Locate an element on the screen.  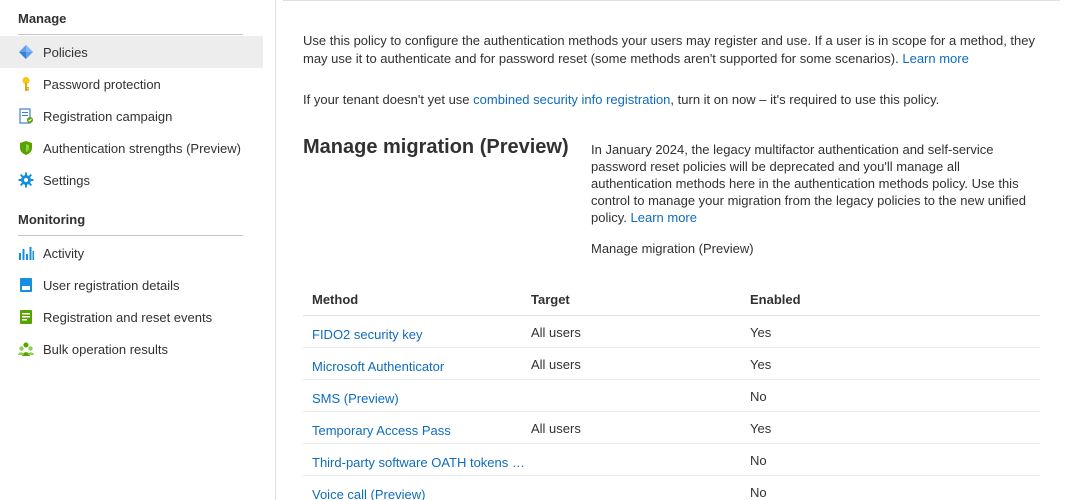
table-row: Temporary Access Pass All users Yes is located at coordinates (671, 428).